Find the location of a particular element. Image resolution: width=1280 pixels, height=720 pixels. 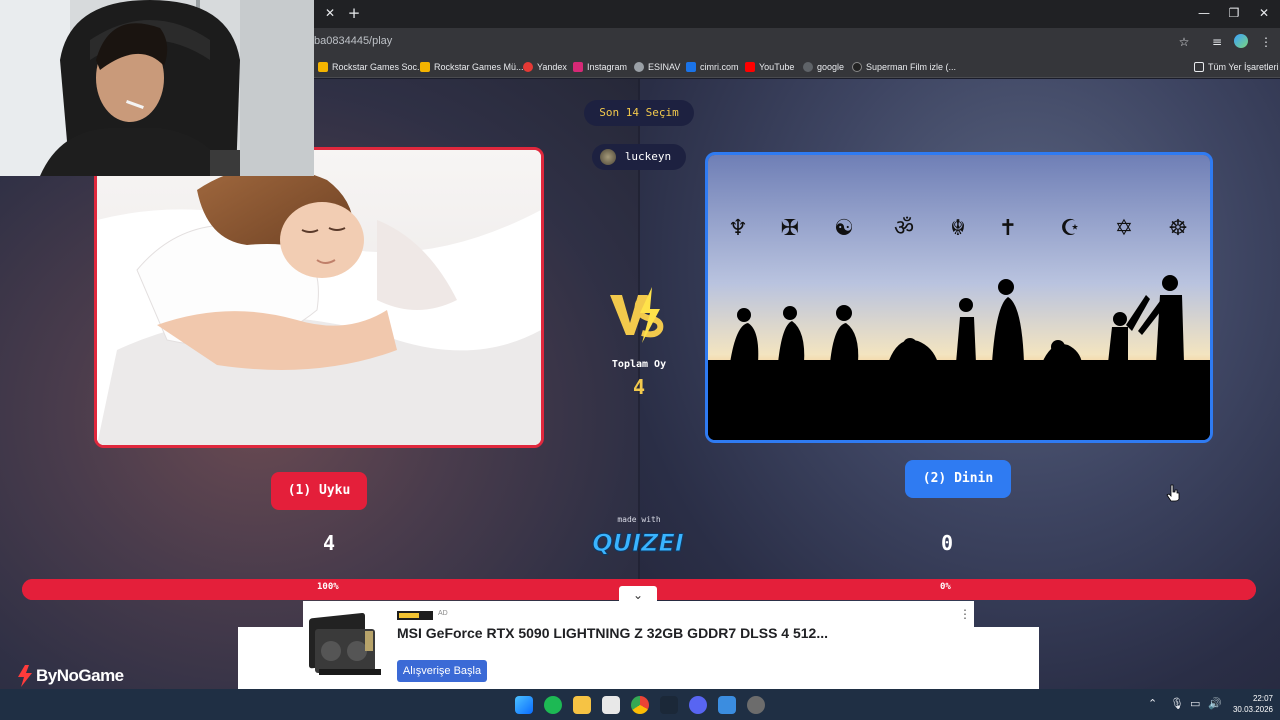

app-icon is located at coordinates (727, 705).